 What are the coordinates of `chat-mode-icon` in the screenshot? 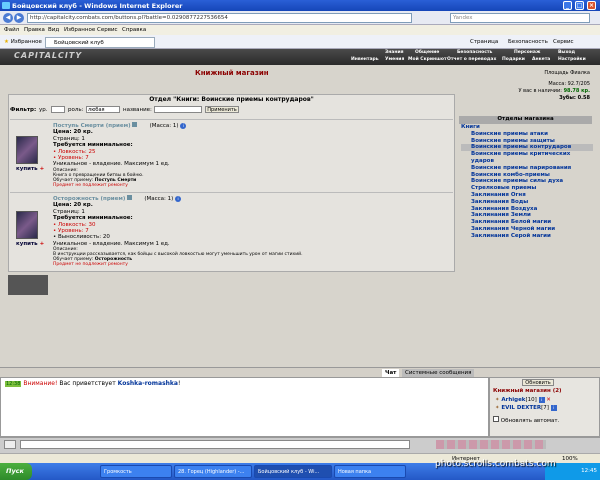 It's located at (10, 444).